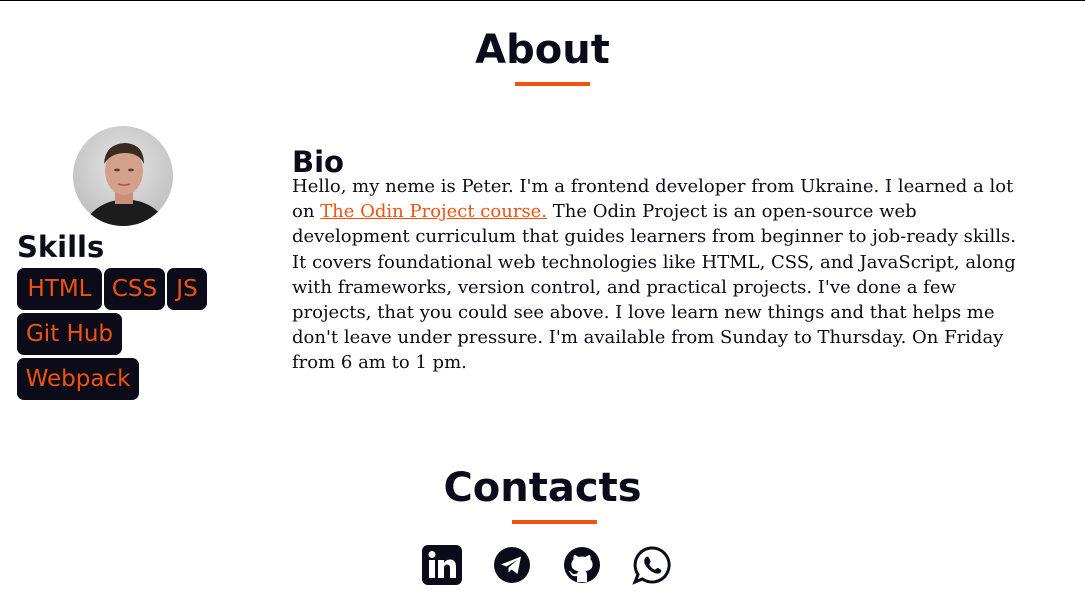  I want to click on contacts-title-underline, so click(554, 522).